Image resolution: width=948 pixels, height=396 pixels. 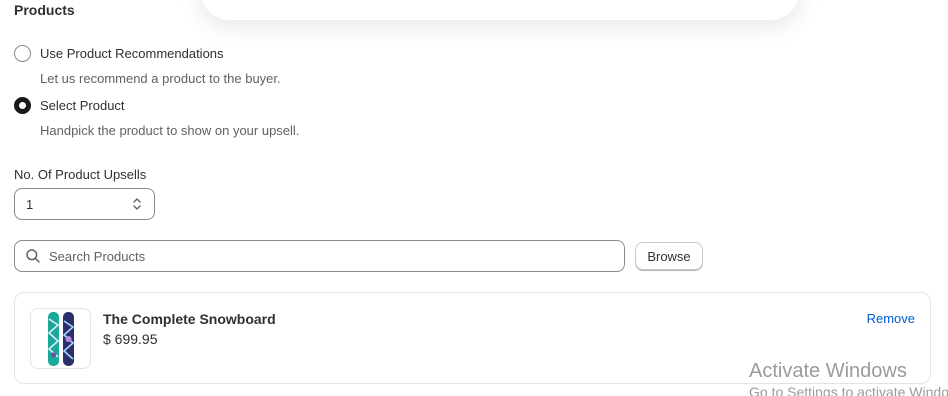 I want to click on snowboard-image, so click(x=60, y=338).